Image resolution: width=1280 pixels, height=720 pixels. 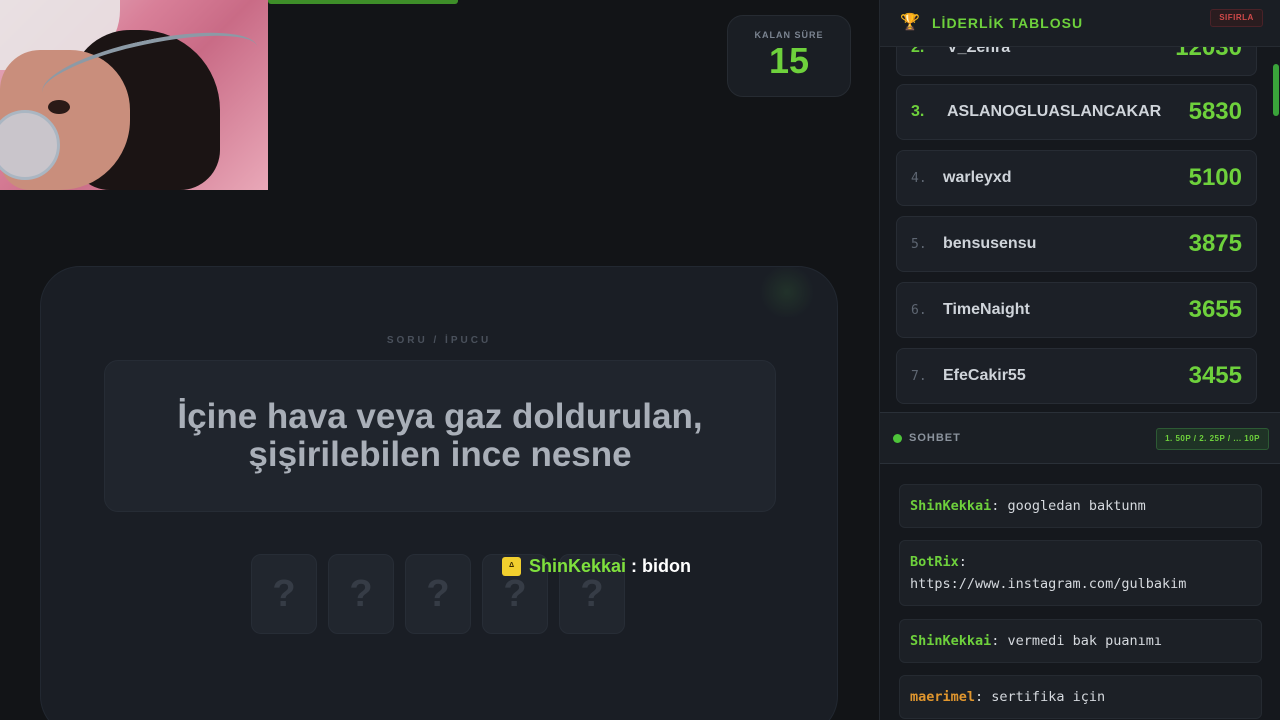 I want to click on overlay-chat-user: ShinKekkai, so click(x=578, y=566).